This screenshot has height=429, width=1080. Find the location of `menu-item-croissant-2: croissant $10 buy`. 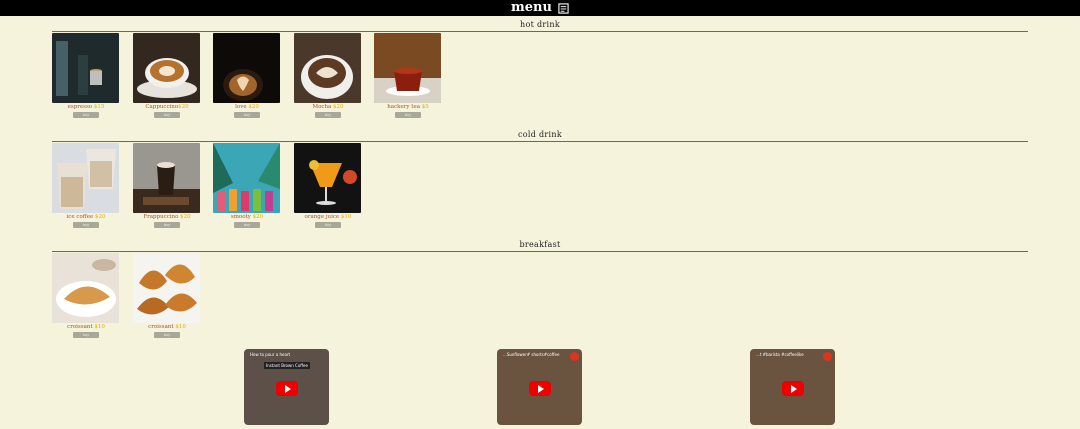

menu-item-croissant-2: croissant $10 buy is located at coordinates (167, 299).